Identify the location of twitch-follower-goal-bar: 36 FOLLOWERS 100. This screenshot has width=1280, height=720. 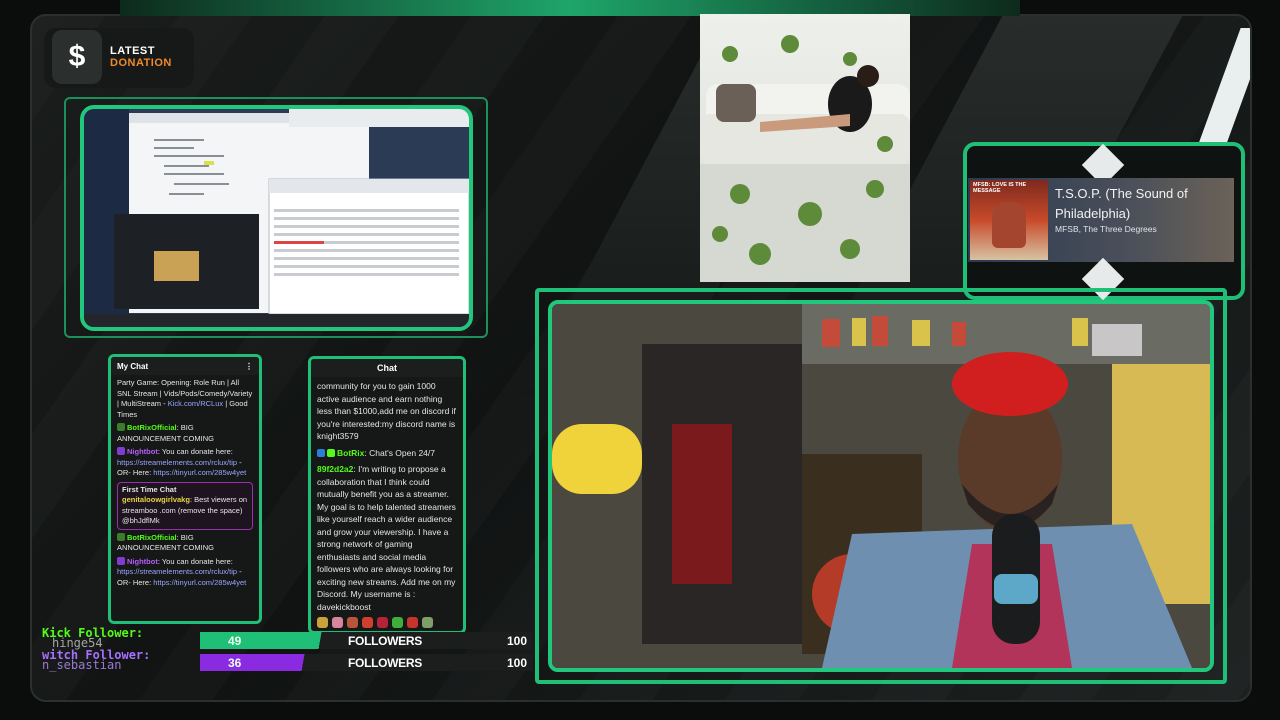
(366, 662).